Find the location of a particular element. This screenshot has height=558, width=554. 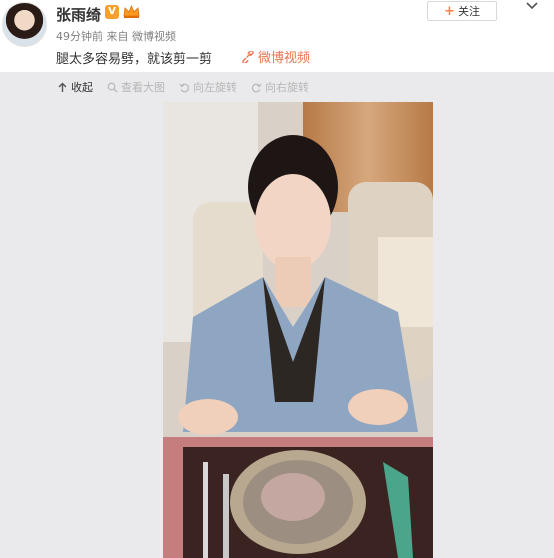

verified-badge: V is located at coordinates (112, 12).